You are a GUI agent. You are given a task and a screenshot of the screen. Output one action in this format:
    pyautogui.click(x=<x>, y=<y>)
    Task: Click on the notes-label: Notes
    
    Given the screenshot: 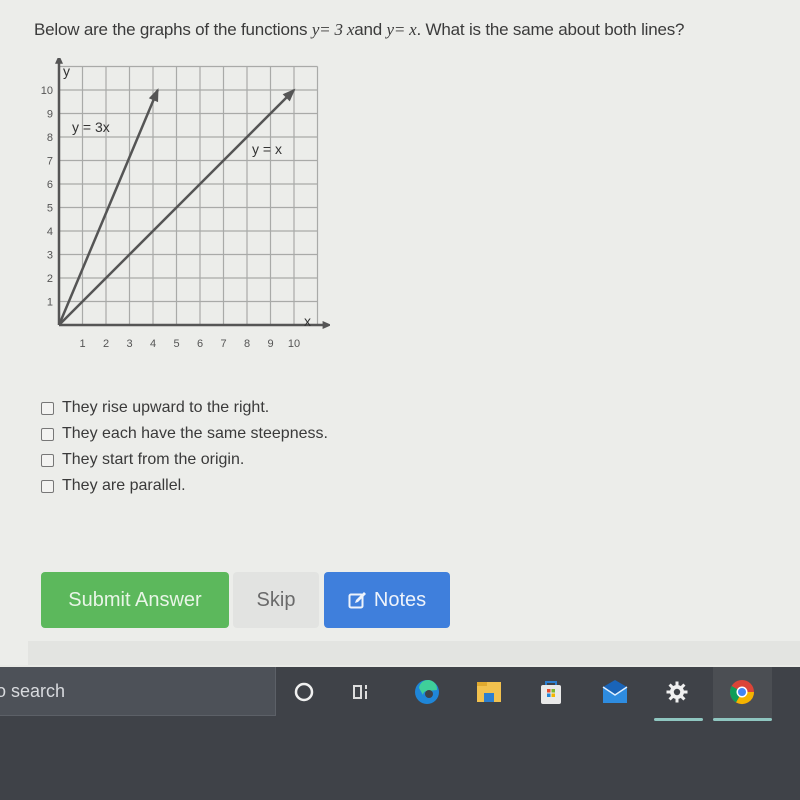 What is the action you would take?
    pyautogui.click(x=400, y=599)
    